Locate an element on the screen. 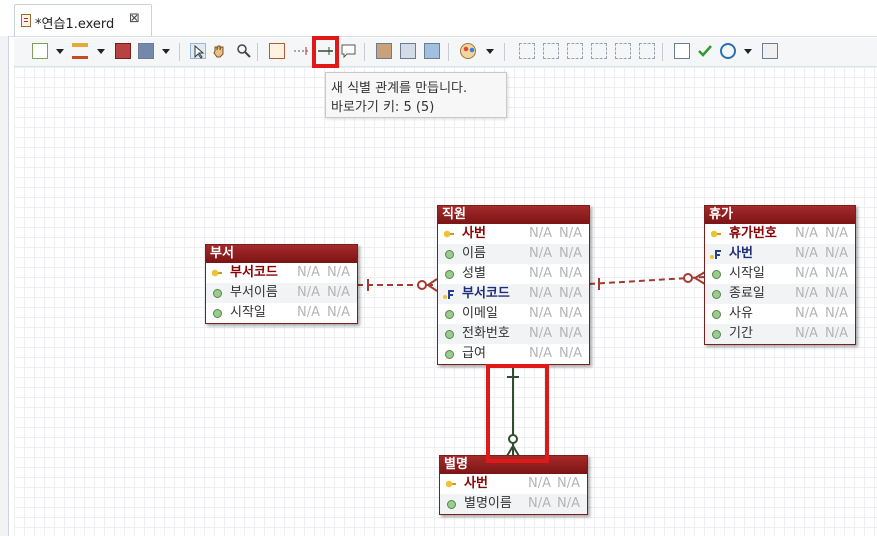 The height and width of the screenshot is (536, 877). attribute-name: 사유 is located at coordinates (741, 313).